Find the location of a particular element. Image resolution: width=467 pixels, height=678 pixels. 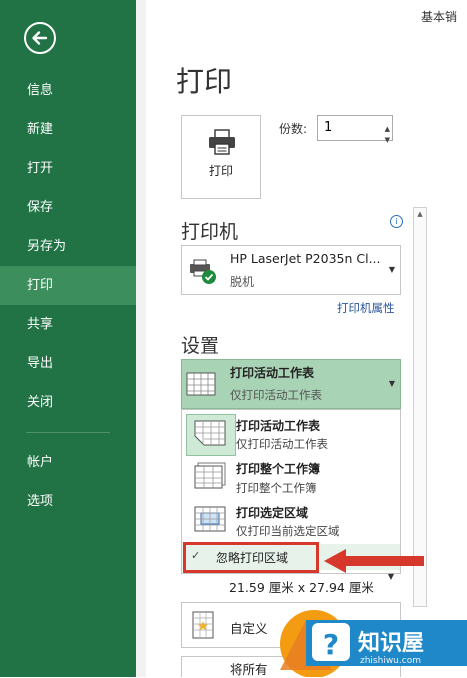

back-arrow-icon is located at coordinates (40, 38).